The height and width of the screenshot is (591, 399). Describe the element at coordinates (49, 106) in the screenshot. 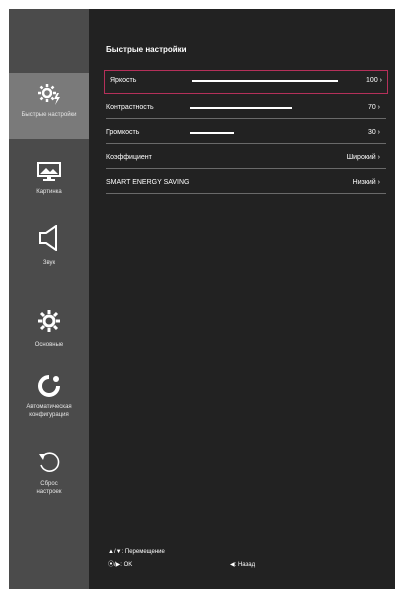

I see `sidebar-item-quick-settings: Быстрые настройки` at that location.